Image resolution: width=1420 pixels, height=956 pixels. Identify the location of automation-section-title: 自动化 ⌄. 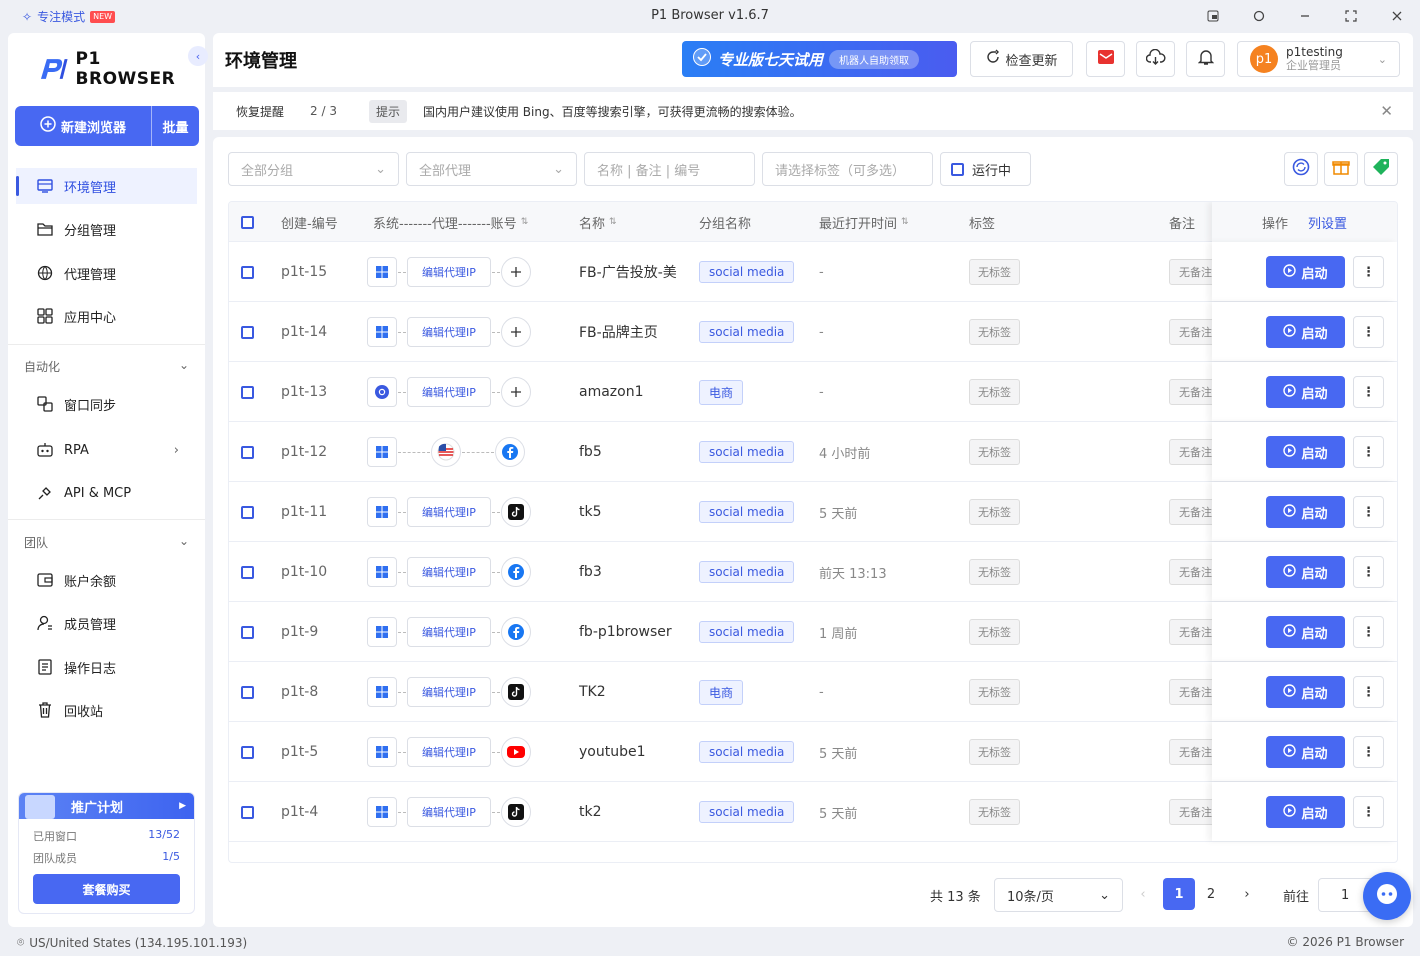
(106, 366).